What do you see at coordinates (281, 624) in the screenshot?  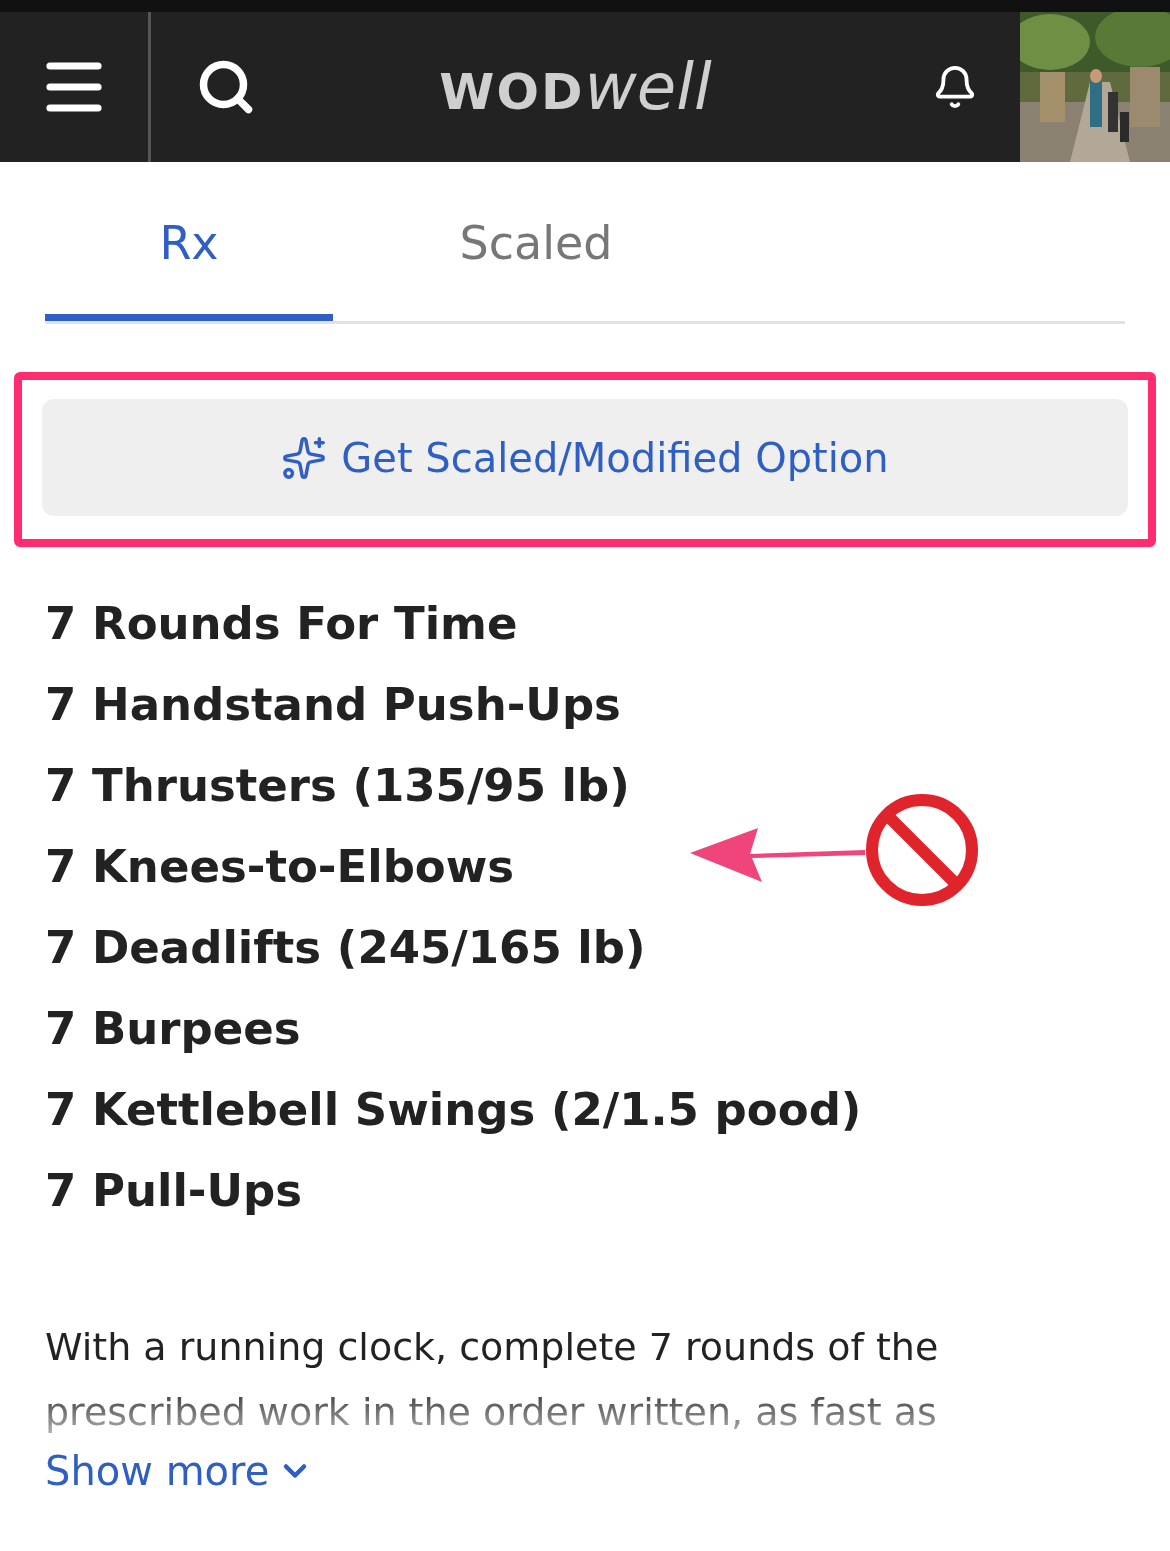 I see `workout-line: 7 Rounds For Time` at bounding box center [281, 624].